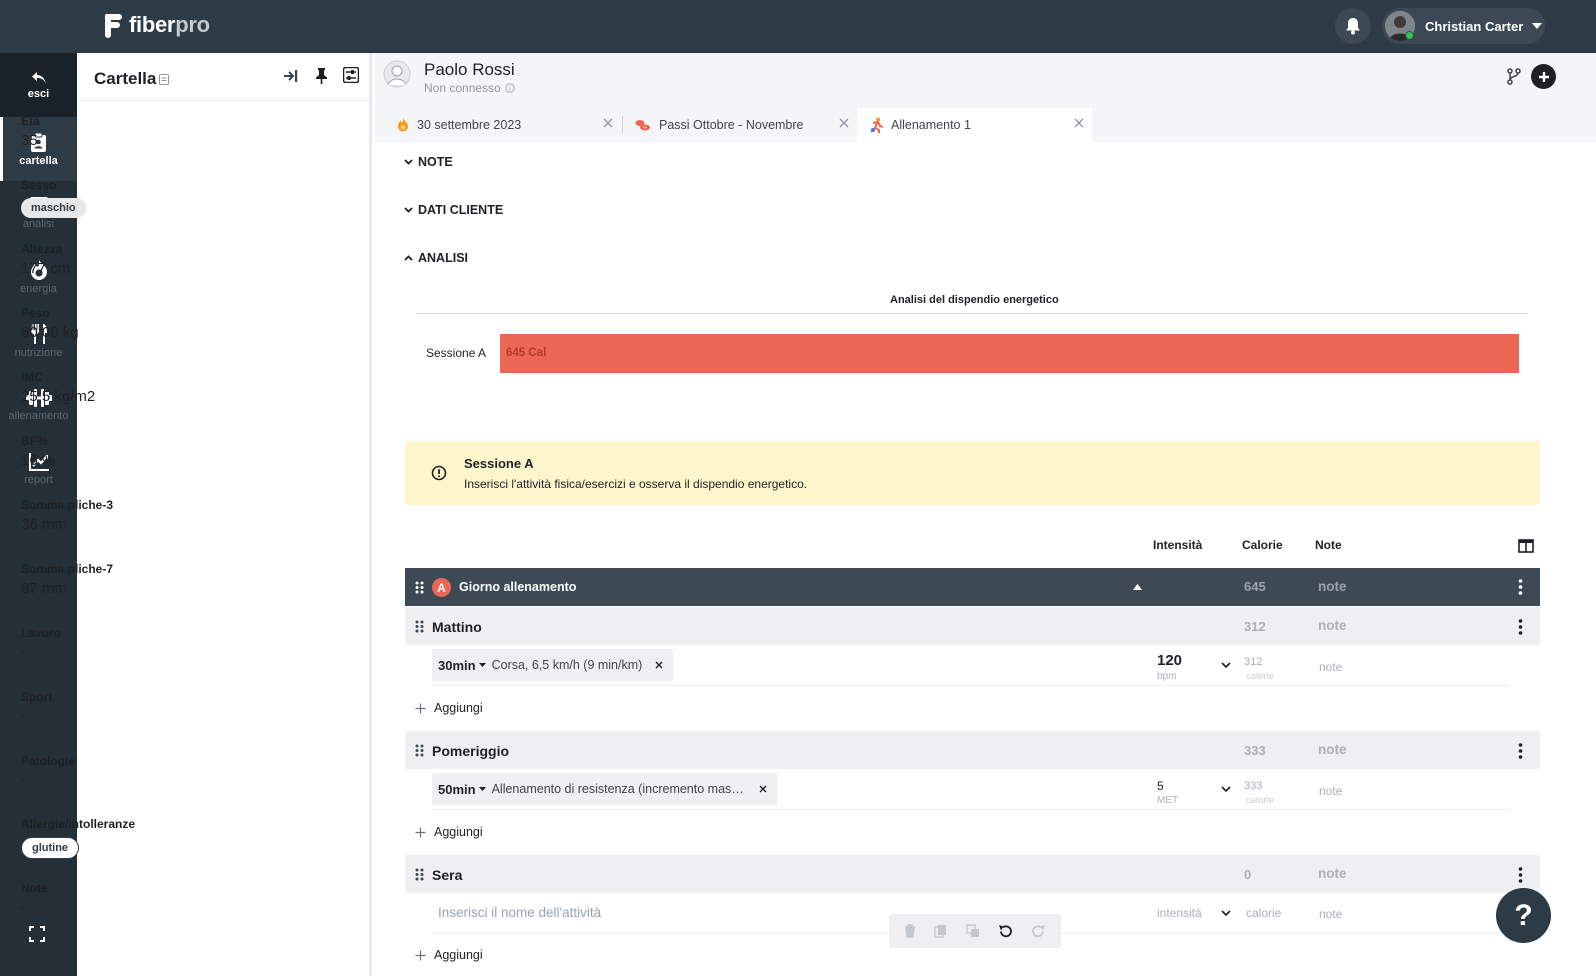  I want to click on section-analisi-toggle: ANALISI, so click(436, 258).